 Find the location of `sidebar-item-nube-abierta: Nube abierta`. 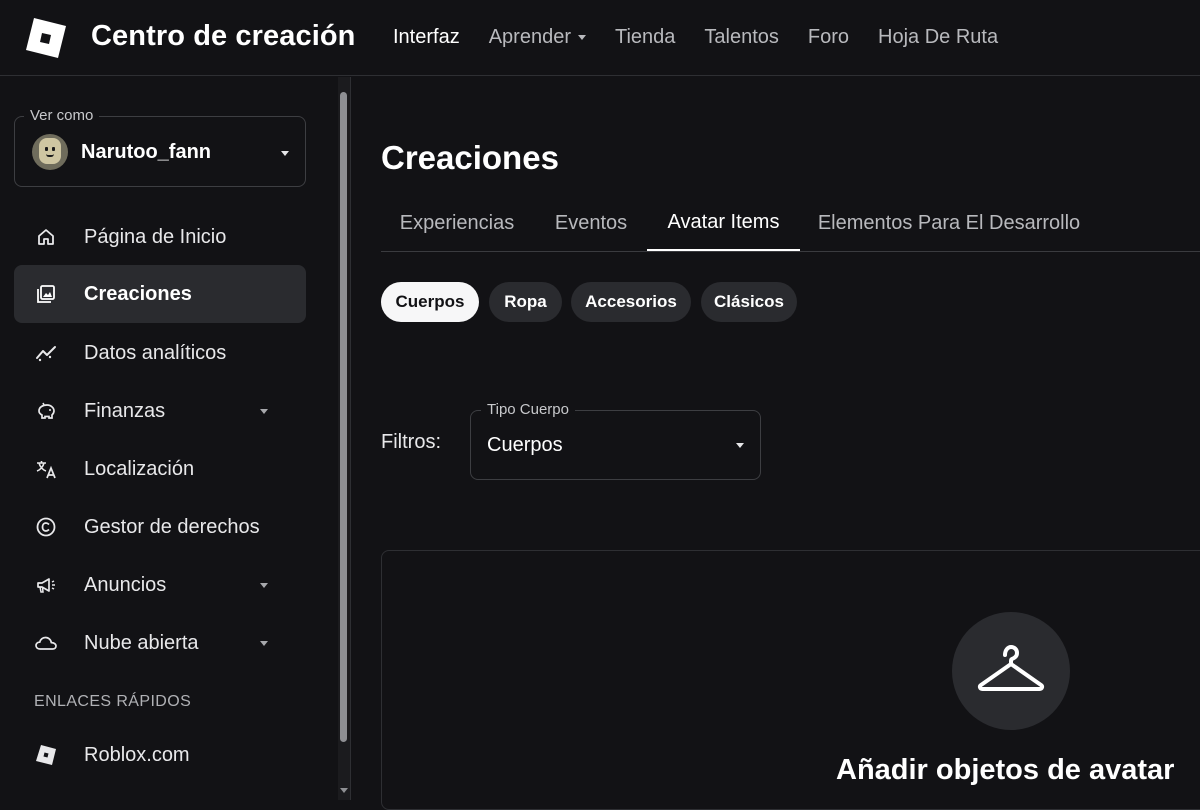

sidebar-item-nube-abierta: Nube abierta is located at coordinates (160, 643).